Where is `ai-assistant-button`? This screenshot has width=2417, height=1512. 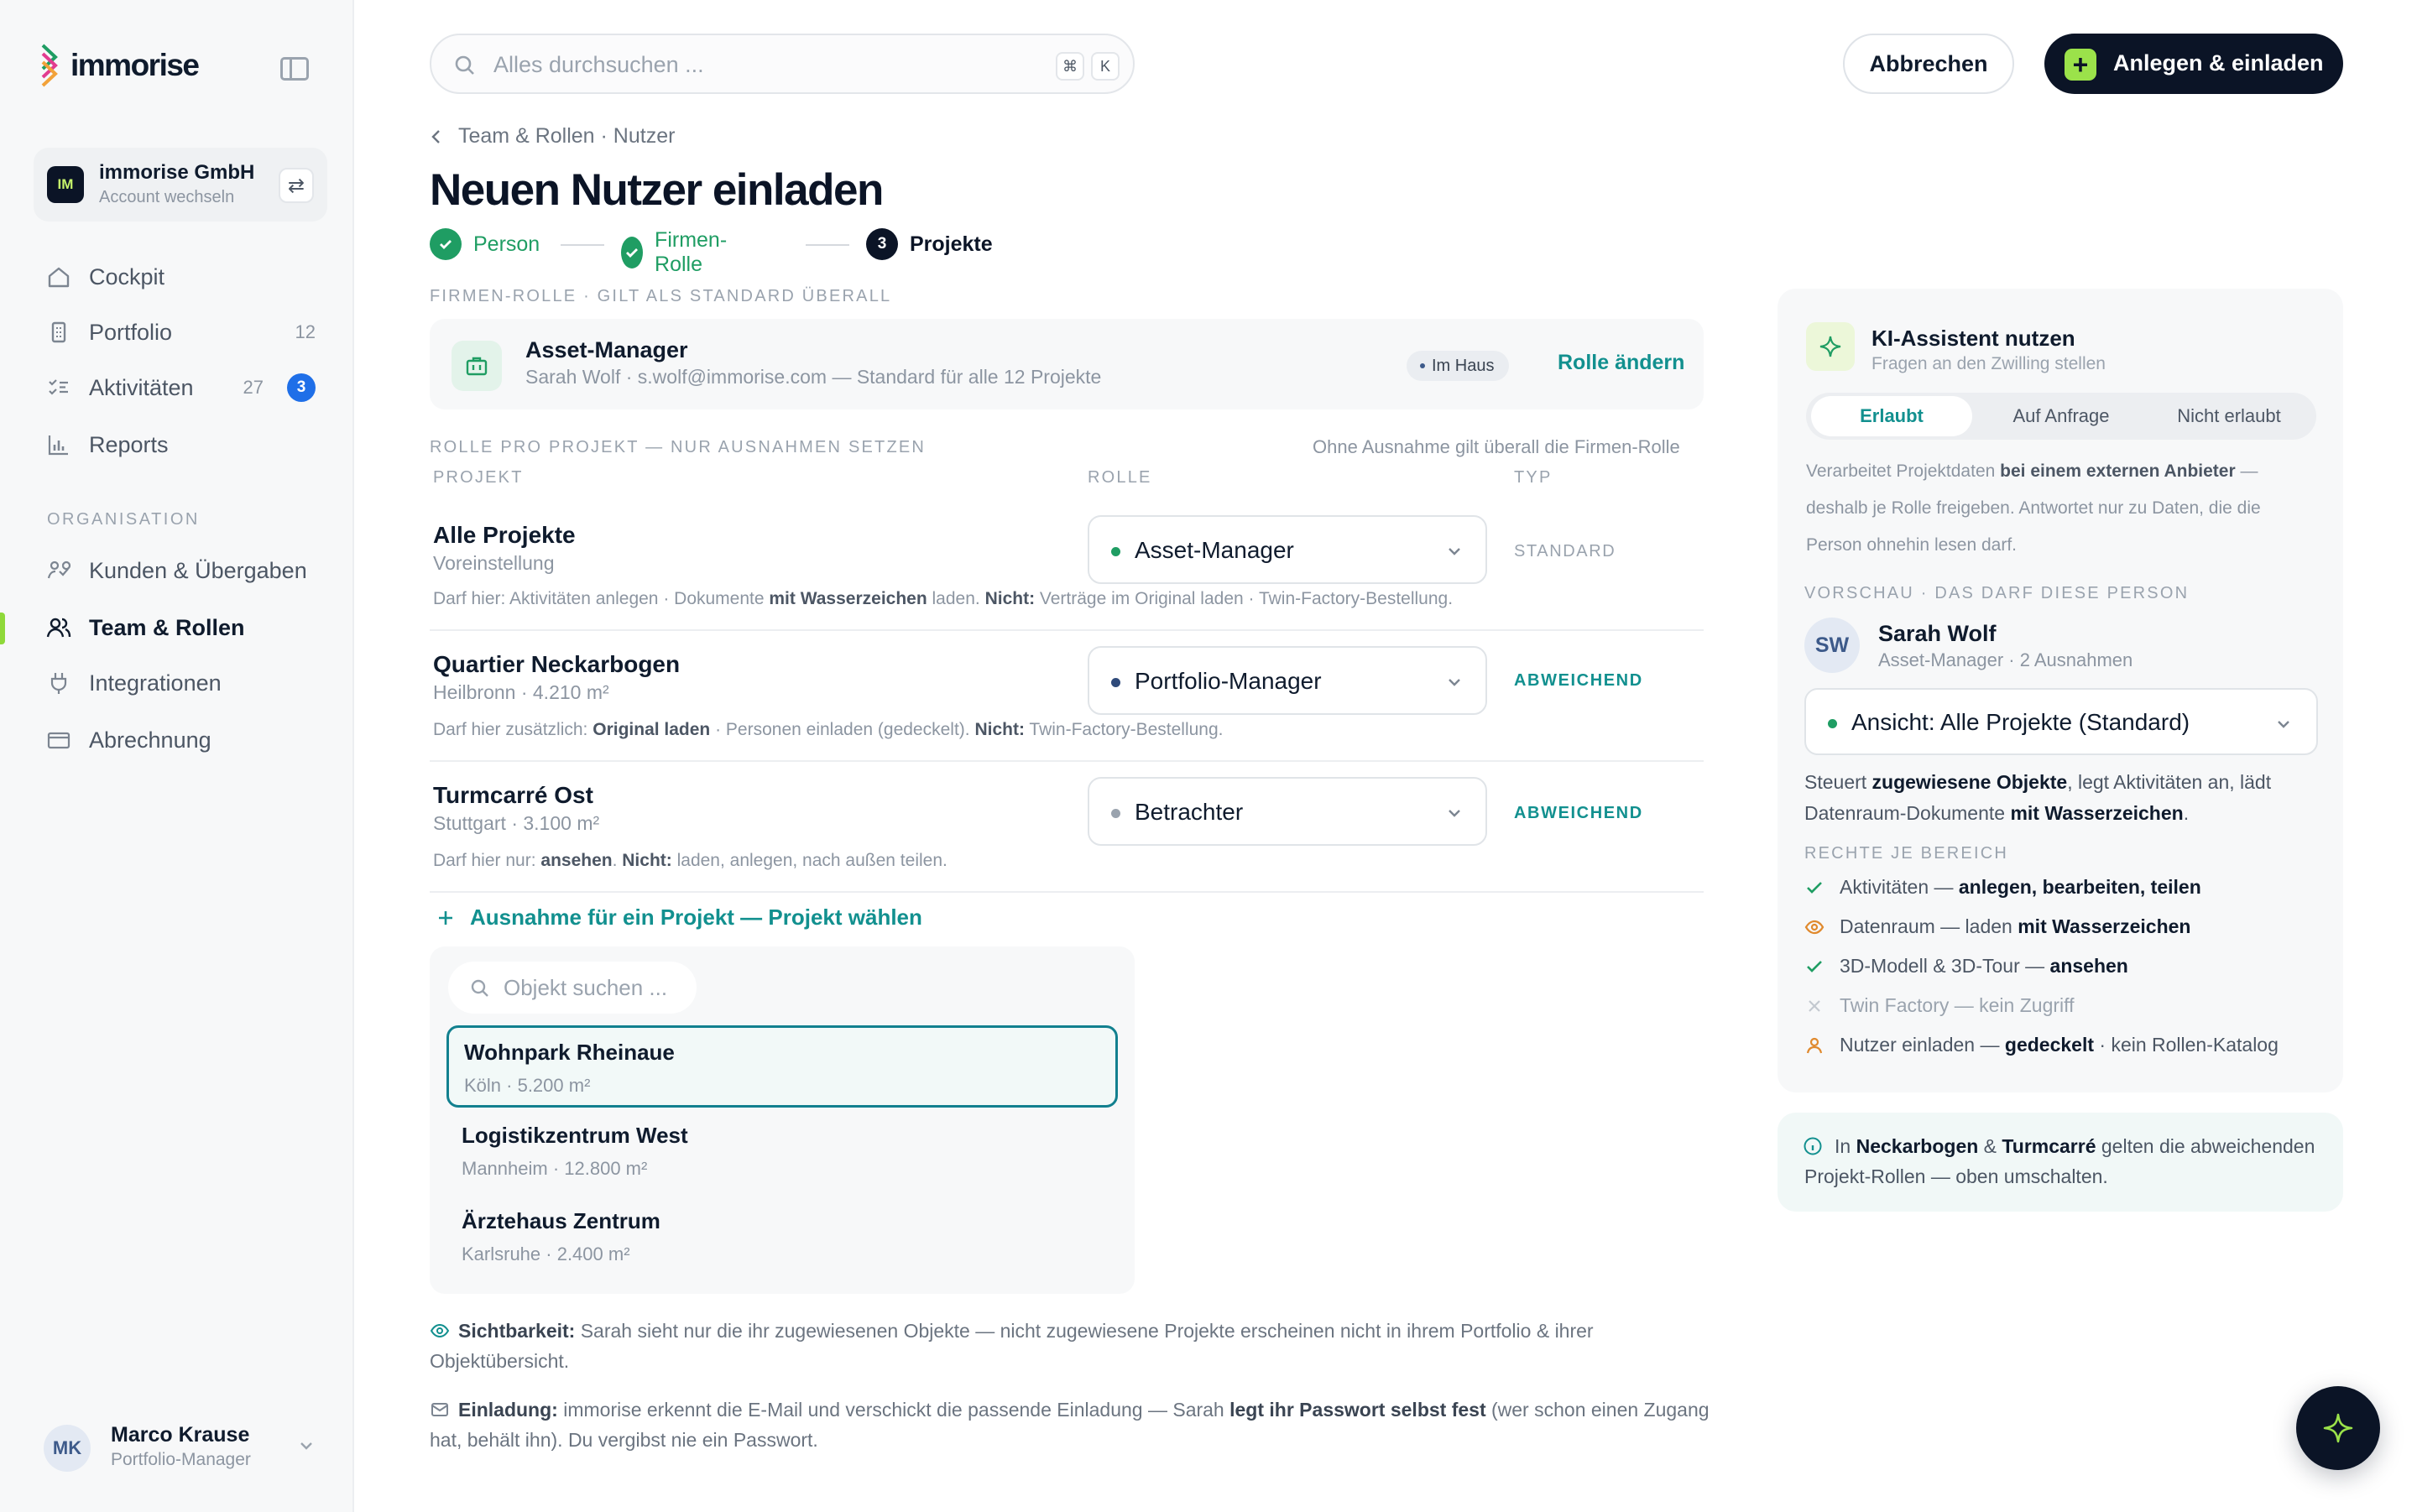 ai-assistant-button is located at coordinates (2338, 1428).